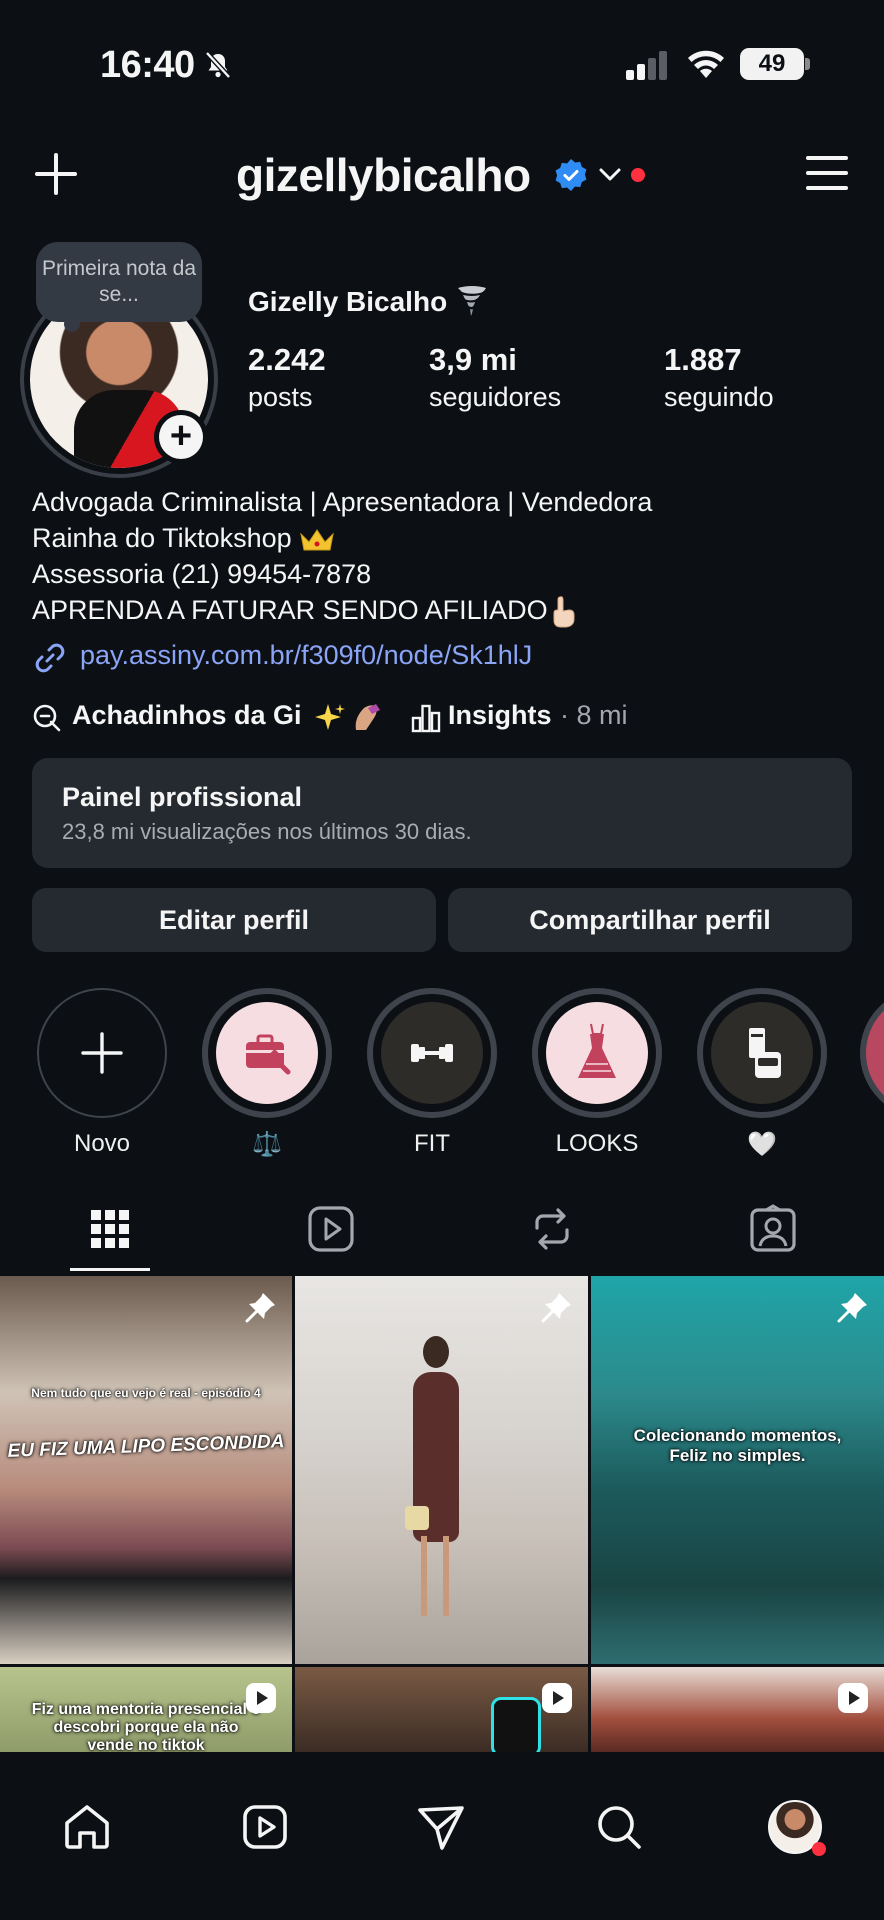 Image resolution: width=884 pixels, height=1920 pixels. I want to click on highlight-law: ⚖️, so click(267, 1073).